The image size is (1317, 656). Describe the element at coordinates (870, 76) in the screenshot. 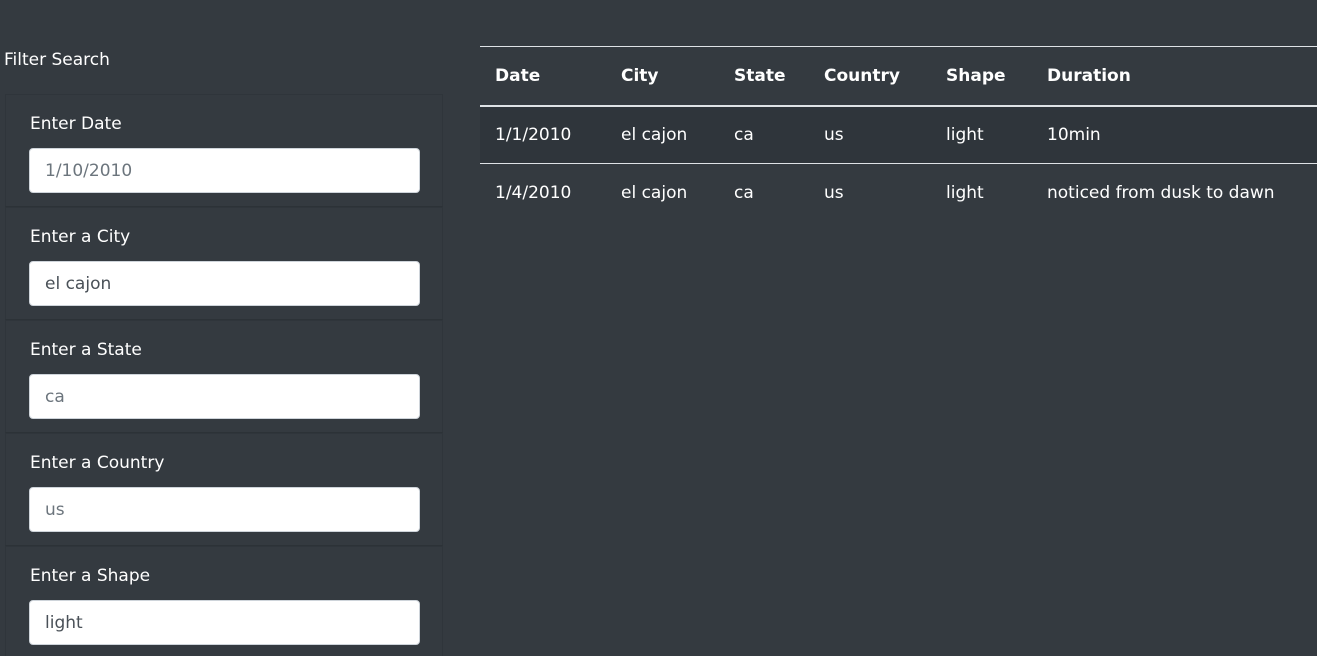

I see `column-header-country: Country` at that location.